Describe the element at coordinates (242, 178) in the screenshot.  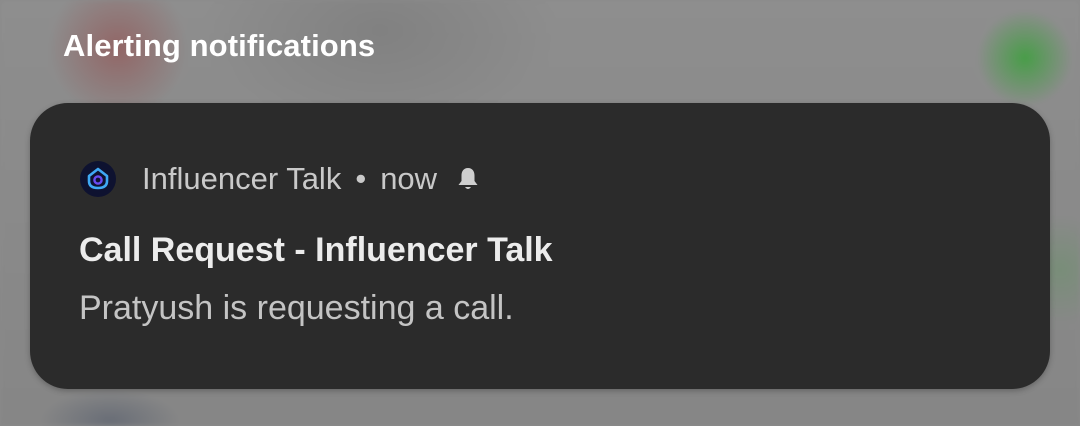
I see `app-name: Influencer Talk` at that location.